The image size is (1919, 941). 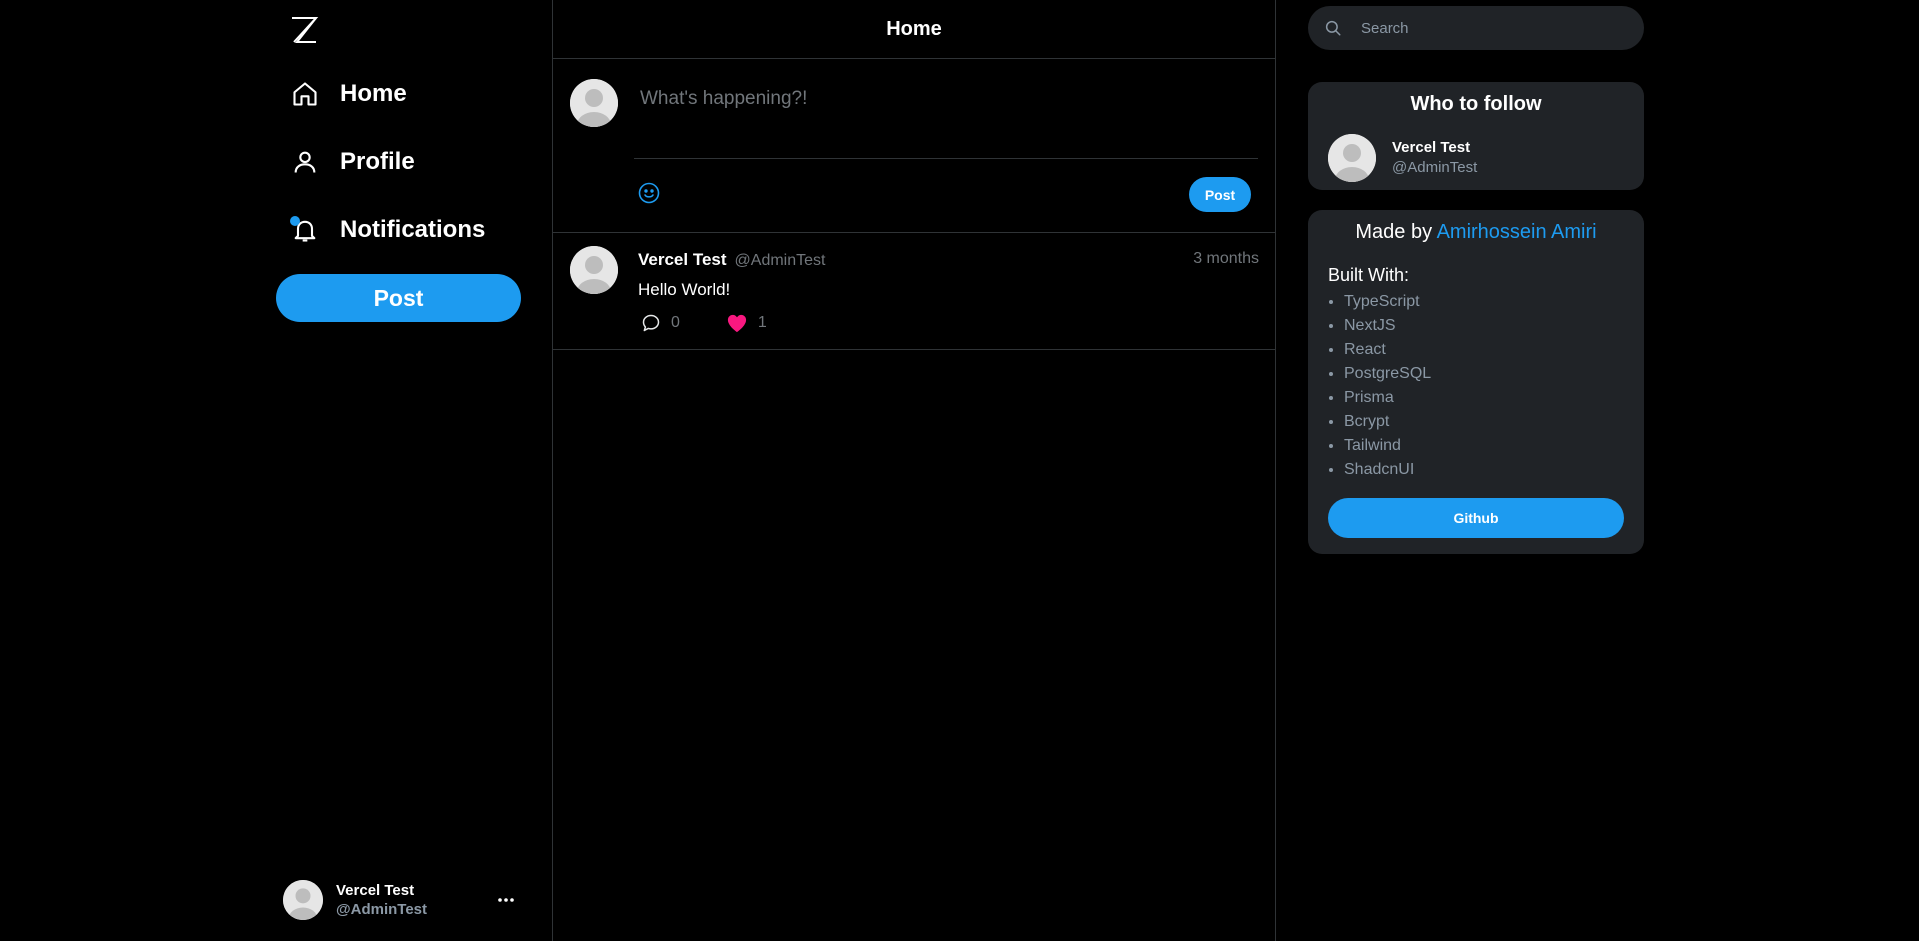 What do you see at coordinates (305, 162) in the screenshot?
I see `user-icon` at bounding box center [305, 162].